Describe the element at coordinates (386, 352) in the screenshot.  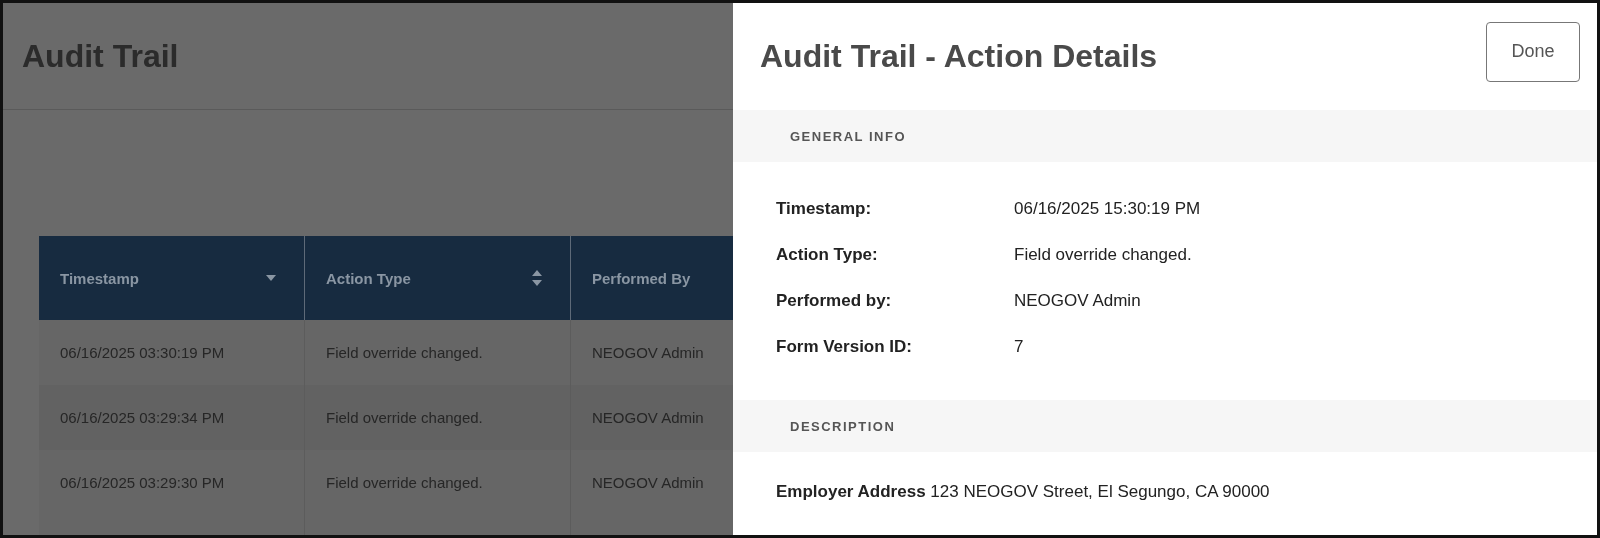
I see `table-row: 06/16/2025 03:30:19 PM Field override changed. NEOGOV Admin` at that location.